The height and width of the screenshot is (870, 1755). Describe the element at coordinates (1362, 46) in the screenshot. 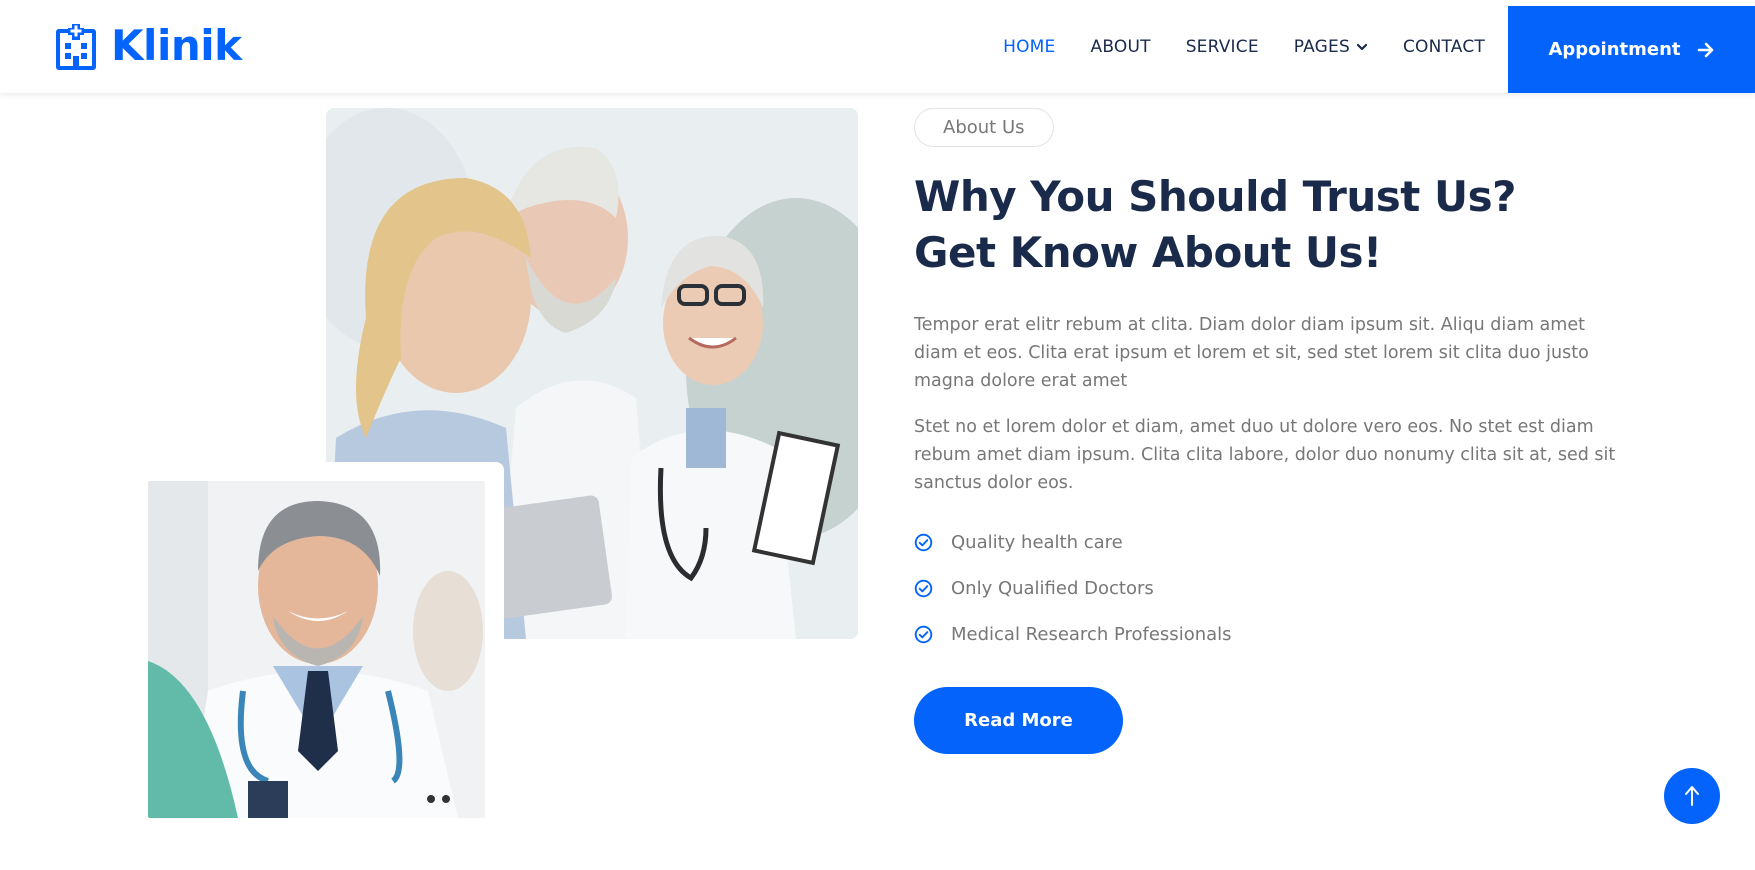

I see `chevron-down-icon` at that location.